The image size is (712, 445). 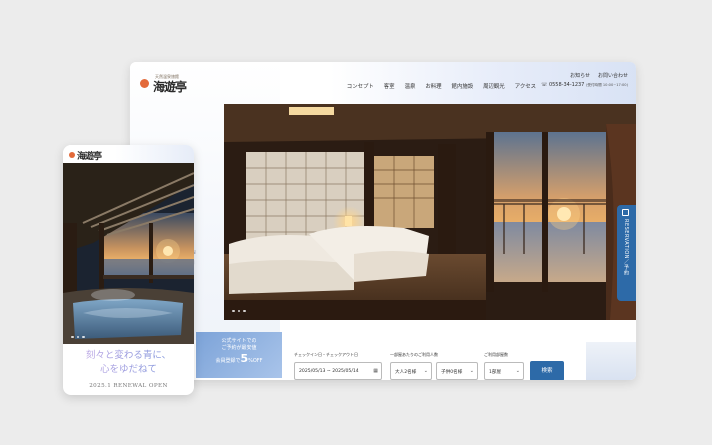 I want to click on checkin-label: チェックイン日・チェックアウト日, so click(x=326, y=354).